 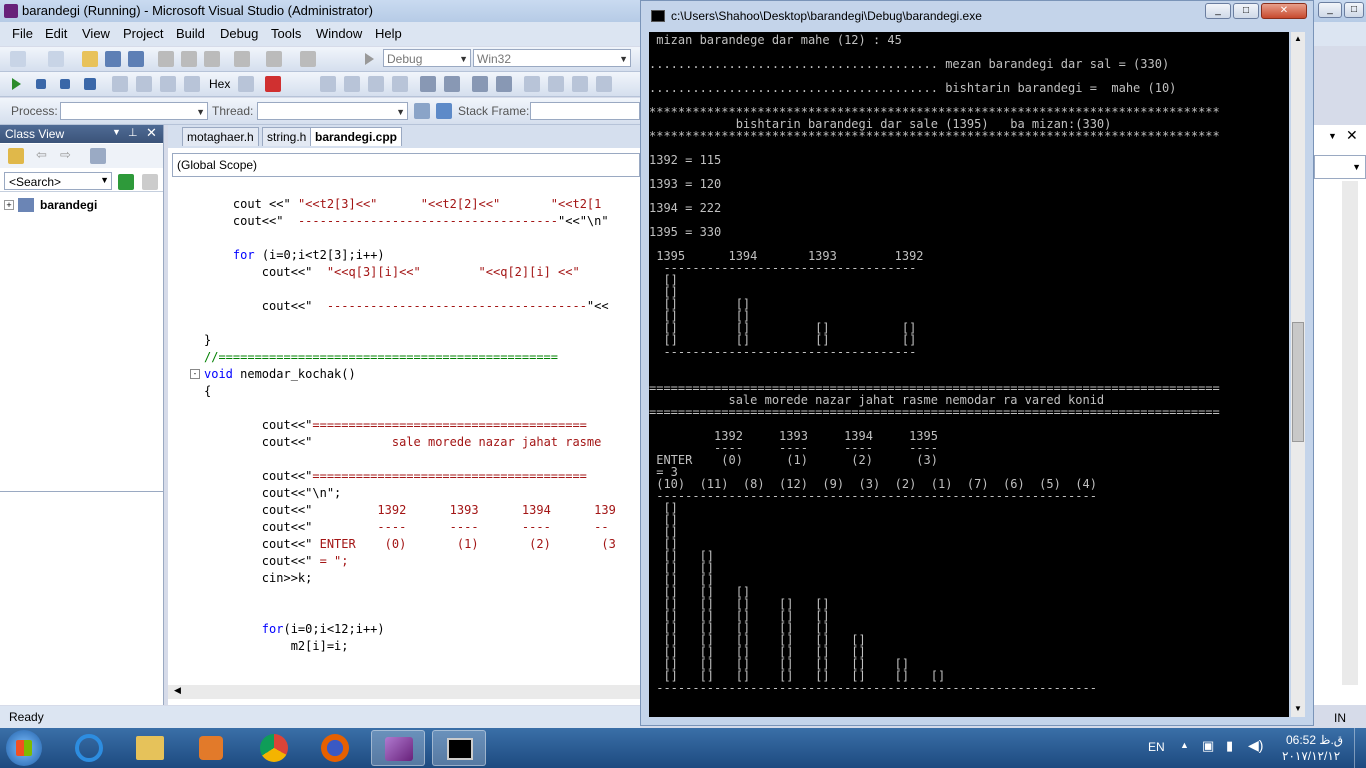 I want to click on taskbar-firefox, so click(x=335, y=748).